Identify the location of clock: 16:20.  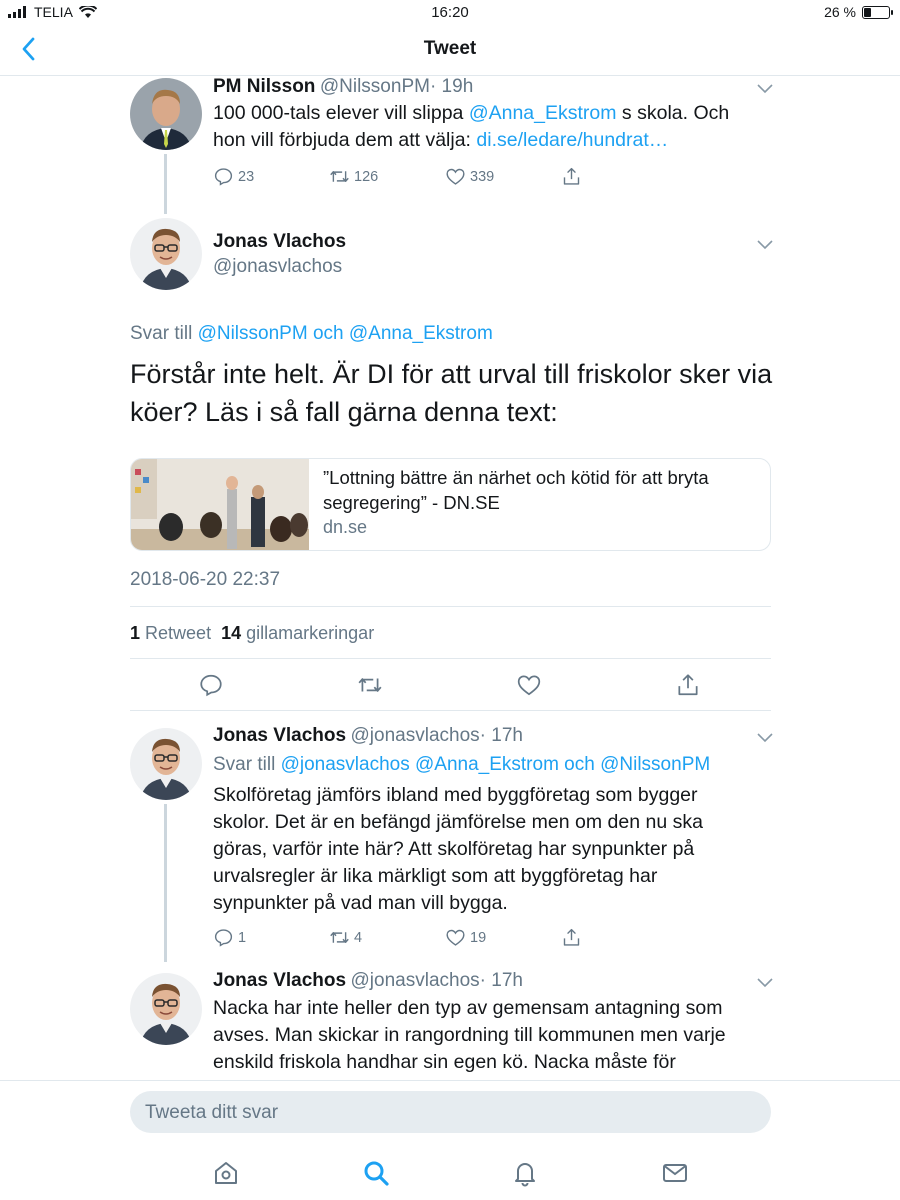
(450, 12).